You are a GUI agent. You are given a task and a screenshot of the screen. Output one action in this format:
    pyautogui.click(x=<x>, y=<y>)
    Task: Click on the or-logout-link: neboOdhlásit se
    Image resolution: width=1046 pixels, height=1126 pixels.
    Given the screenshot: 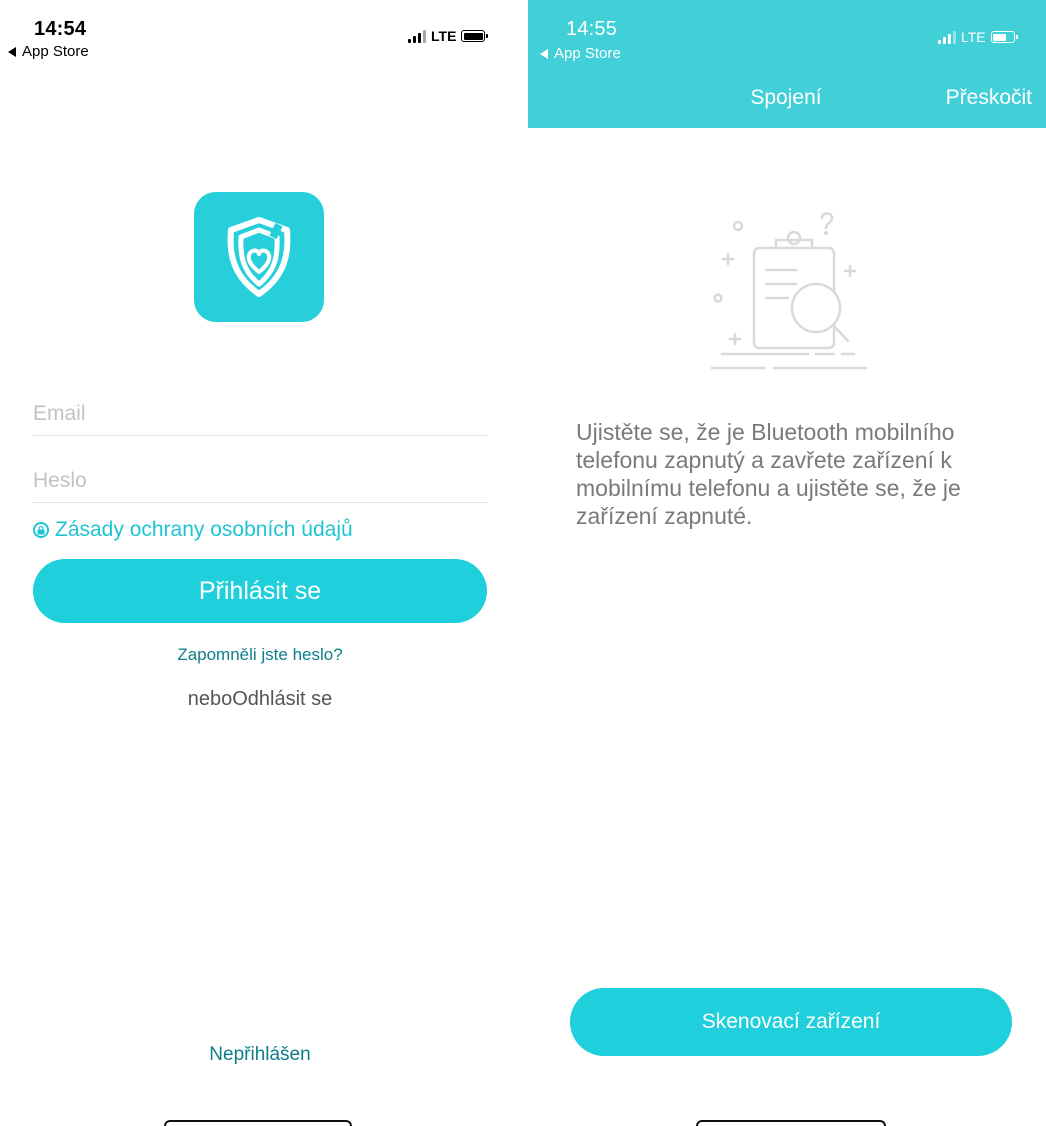 What is the action you would take?
    pyautogui.click(x=260, y=699)
    